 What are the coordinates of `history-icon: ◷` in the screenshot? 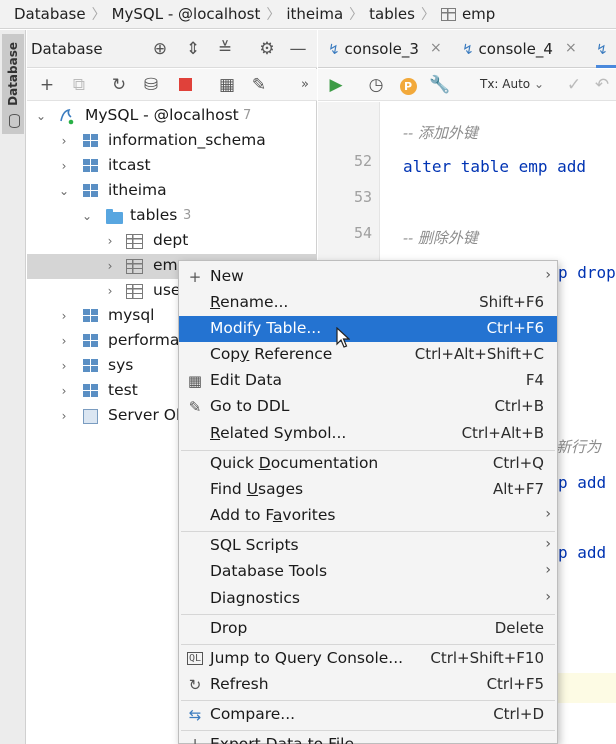 It's located at (376, 85).